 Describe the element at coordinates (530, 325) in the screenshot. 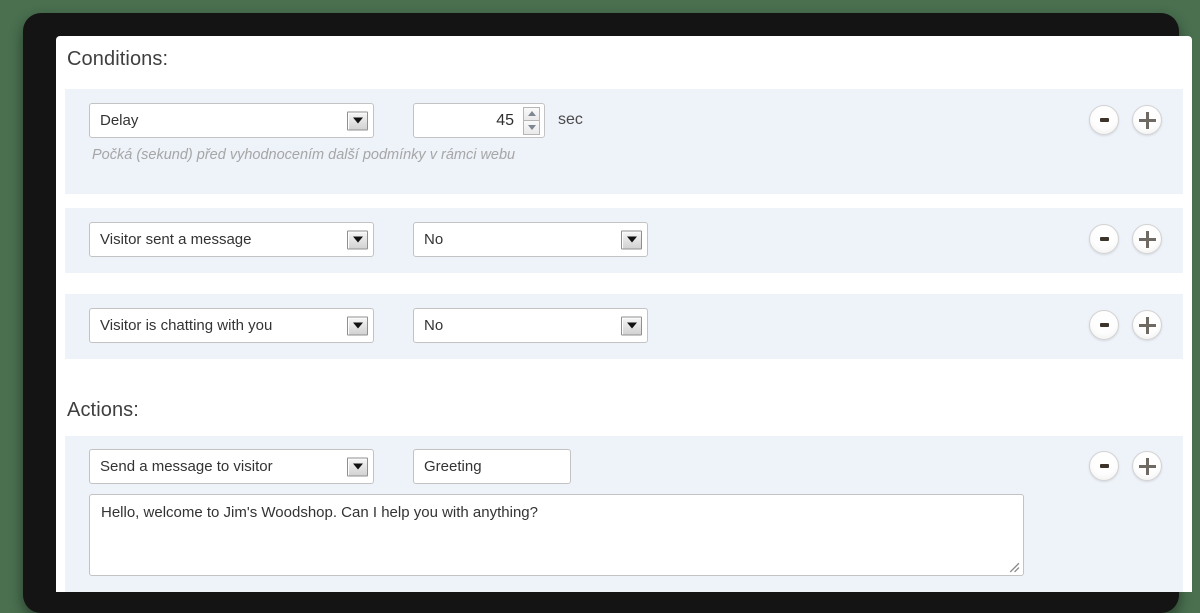

I see `condition-value-select-2: No` at that location.